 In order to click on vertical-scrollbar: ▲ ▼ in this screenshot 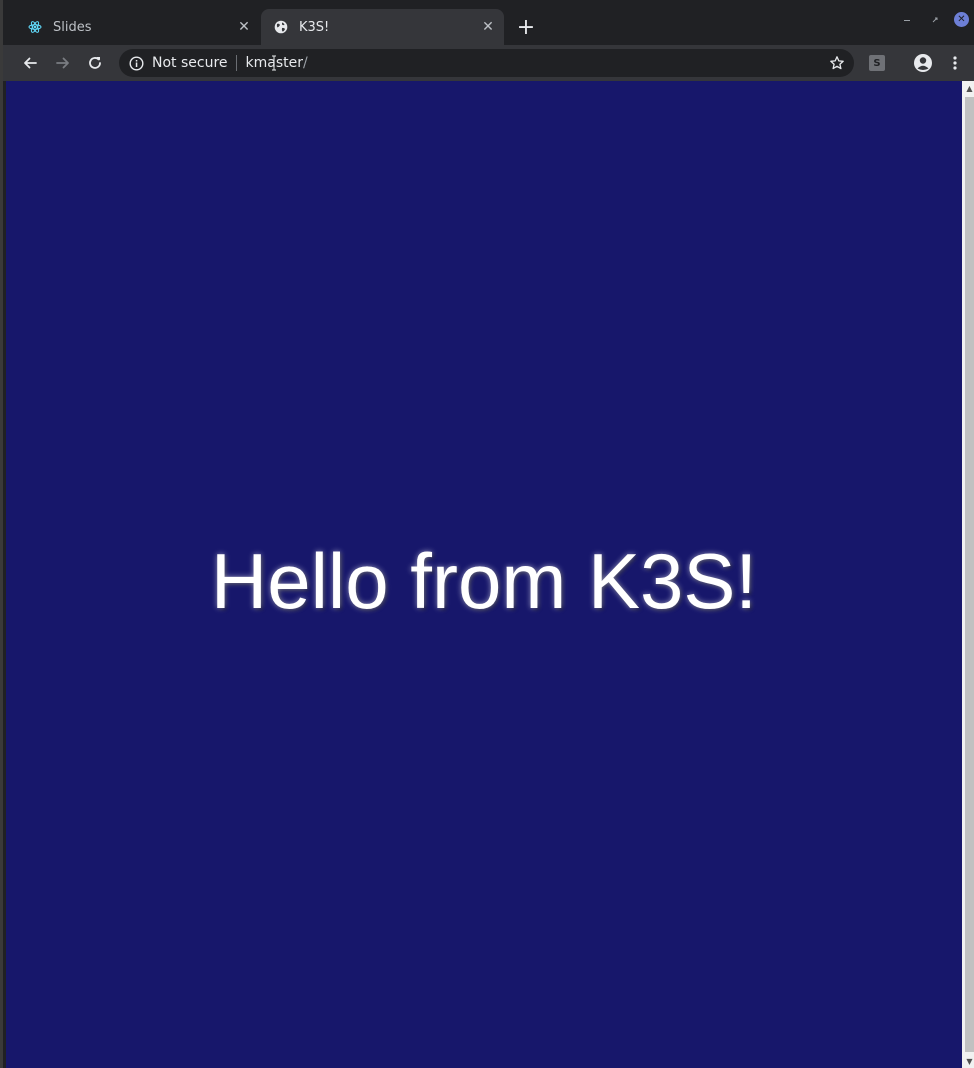, I will do `click(968, 574)`.